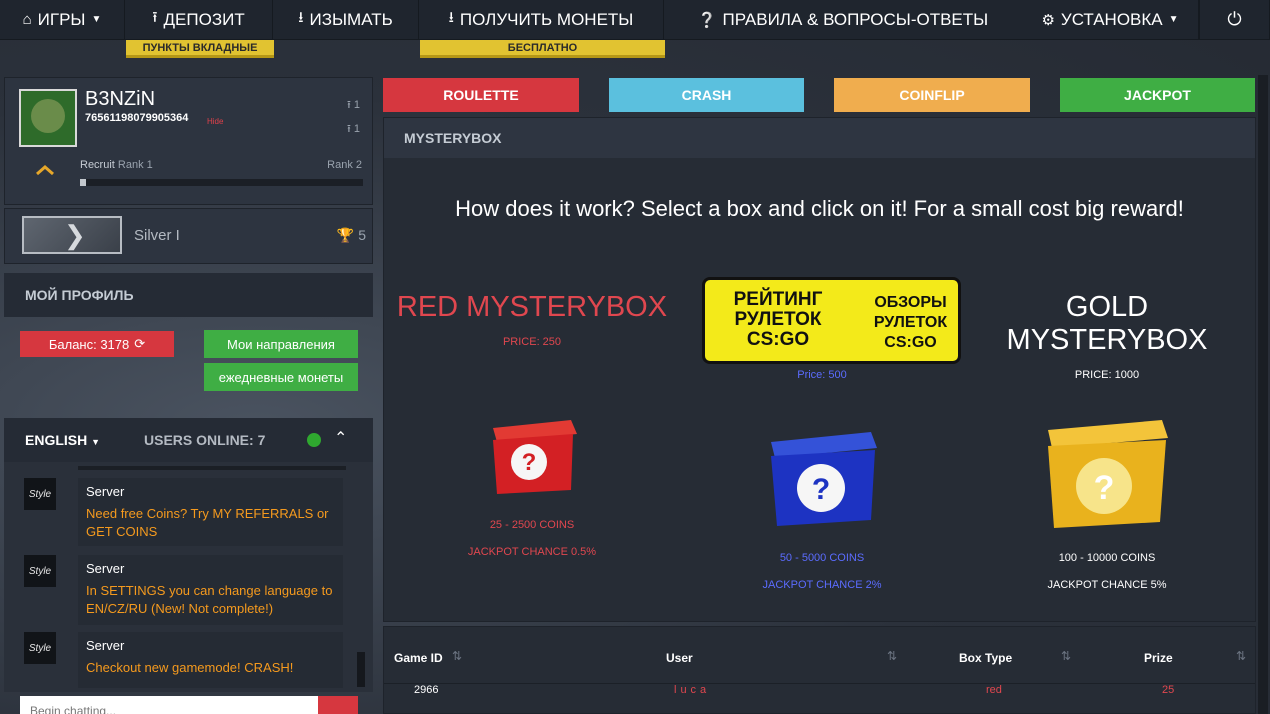 The image size is (1270, 714). Describe the element at coordinates (120, 99) in the screenshot. I see `username: B3NZiN` at that location.